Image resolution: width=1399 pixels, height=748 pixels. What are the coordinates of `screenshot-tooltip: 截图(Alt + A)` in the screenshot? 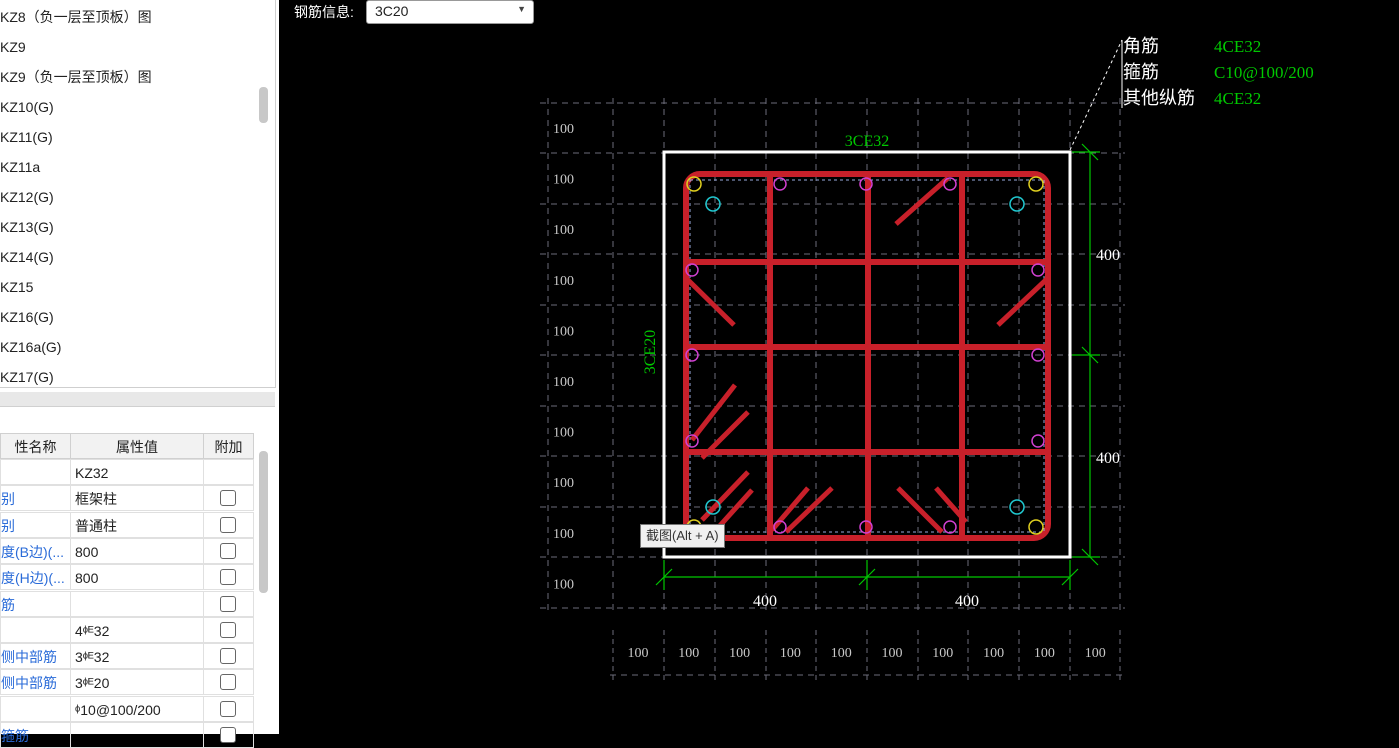 It's located at (682, 536).